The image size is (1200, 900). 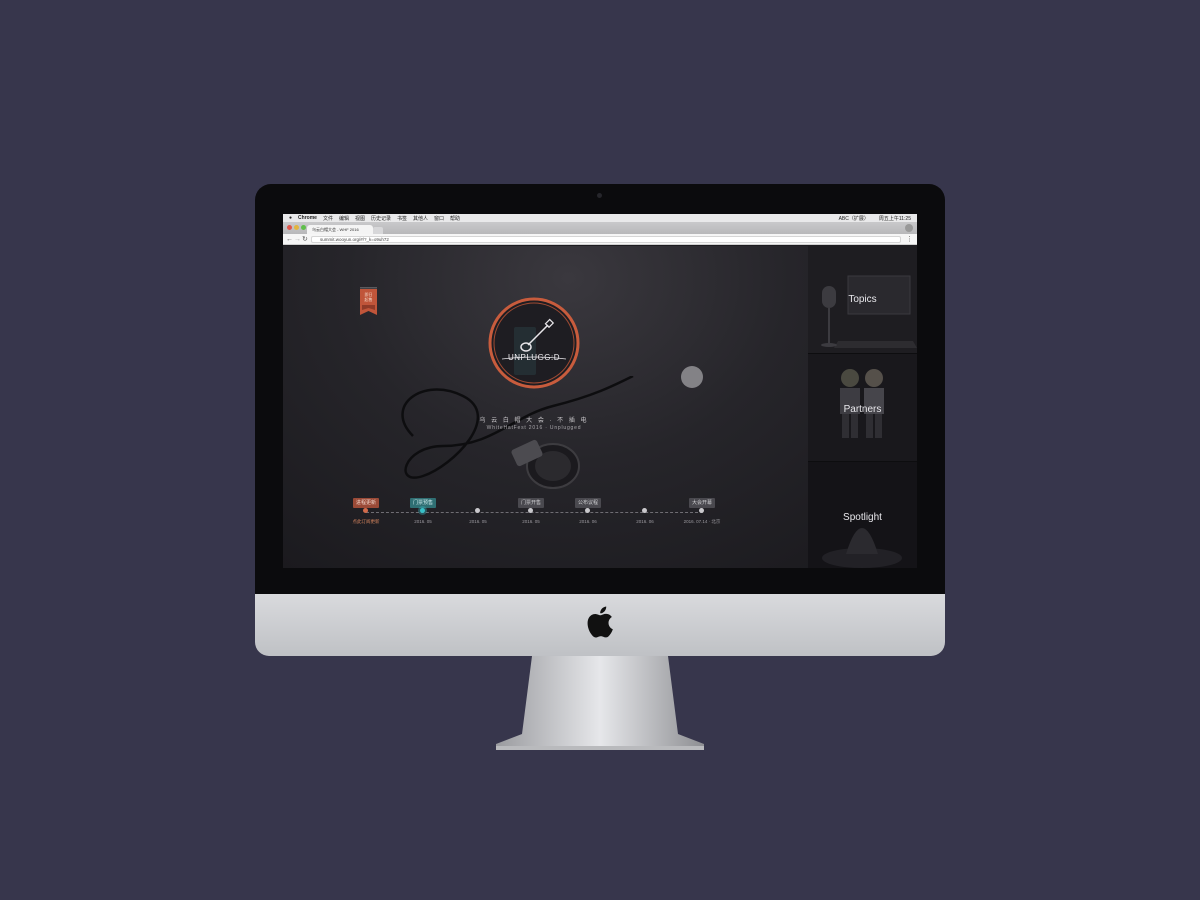 I want to click on browser-menu-icon: ⋮, so click(x=909, y=239).